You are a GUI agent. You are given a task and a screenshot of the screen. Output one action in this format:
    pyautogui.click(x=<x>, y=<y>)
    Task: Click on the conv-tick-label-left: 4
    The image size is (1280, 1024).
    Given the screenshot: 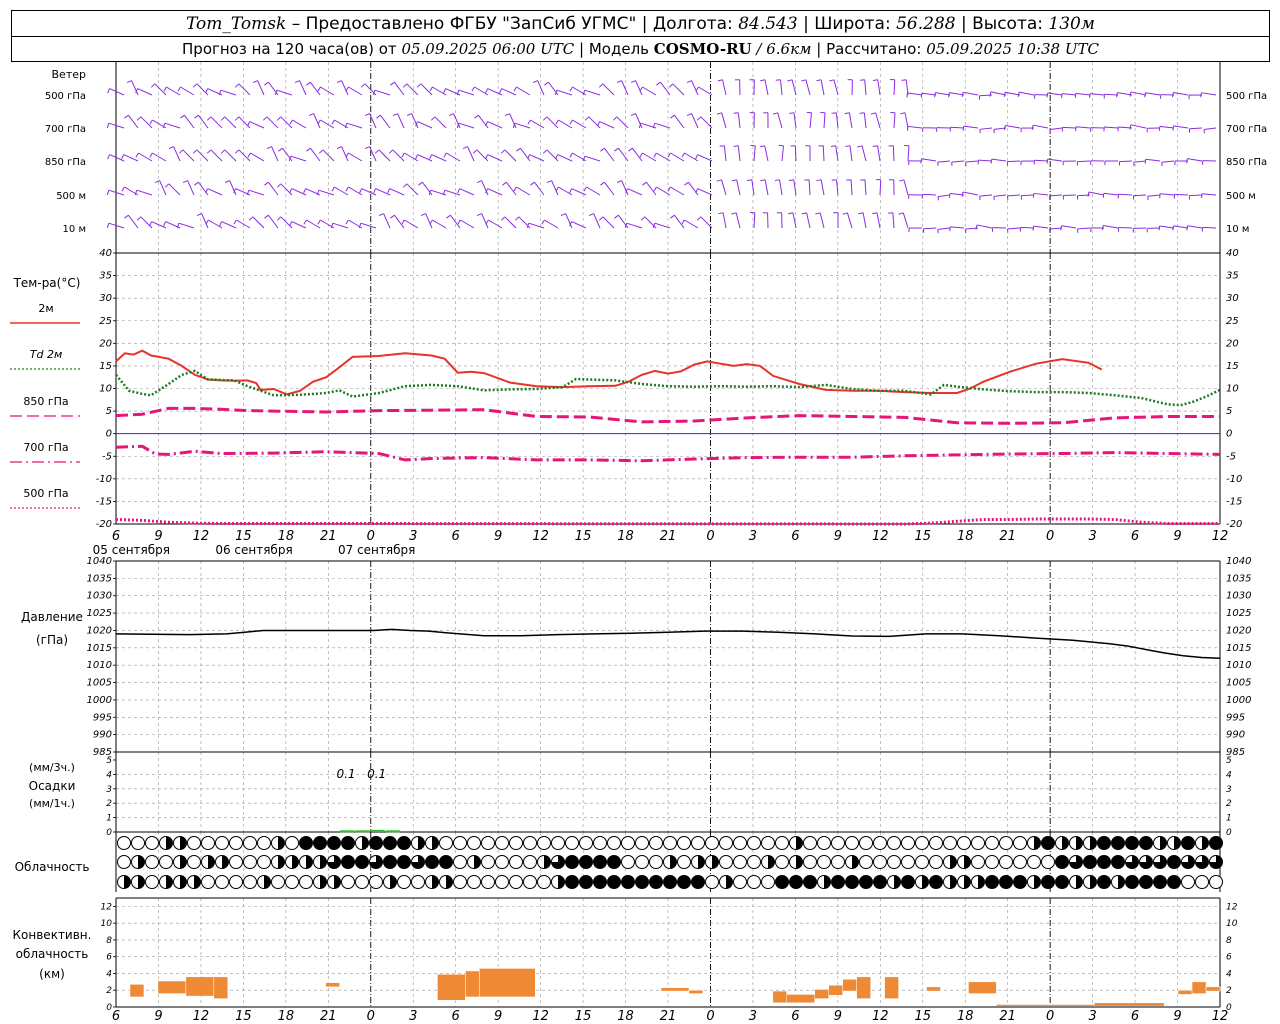 What is the action you would take?
    pyautogui.click(x=109, y=974)
    